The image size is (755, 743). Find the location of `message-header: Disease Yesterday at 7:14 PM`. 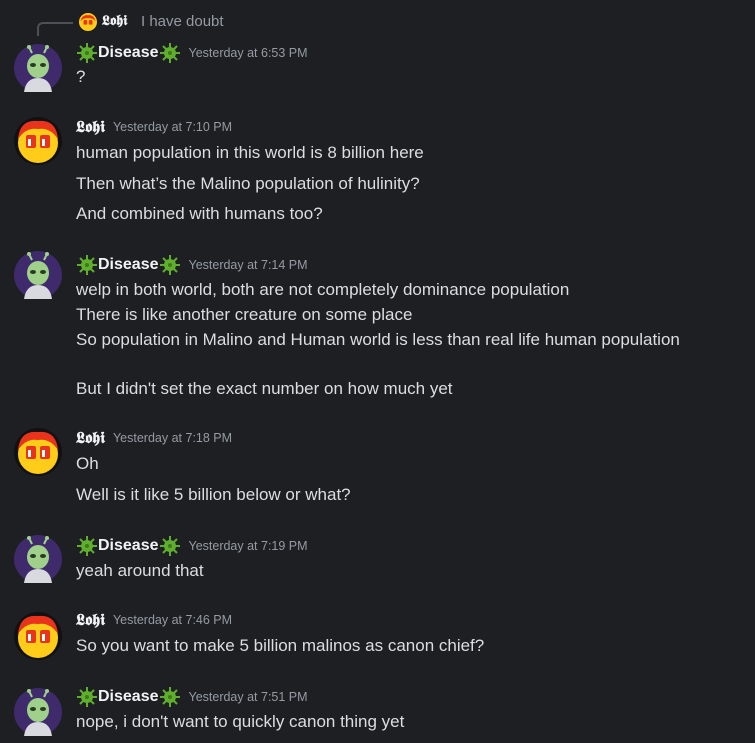

message-header: Disease Yesterday at 7:14 PM is located at coordinates (192, 266).